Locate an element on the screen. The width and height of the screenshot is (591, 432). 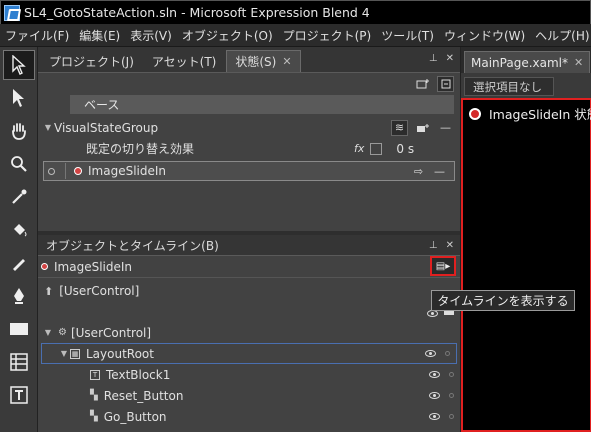
pan-hand-tool-icon is located at coordinates (19, 131).